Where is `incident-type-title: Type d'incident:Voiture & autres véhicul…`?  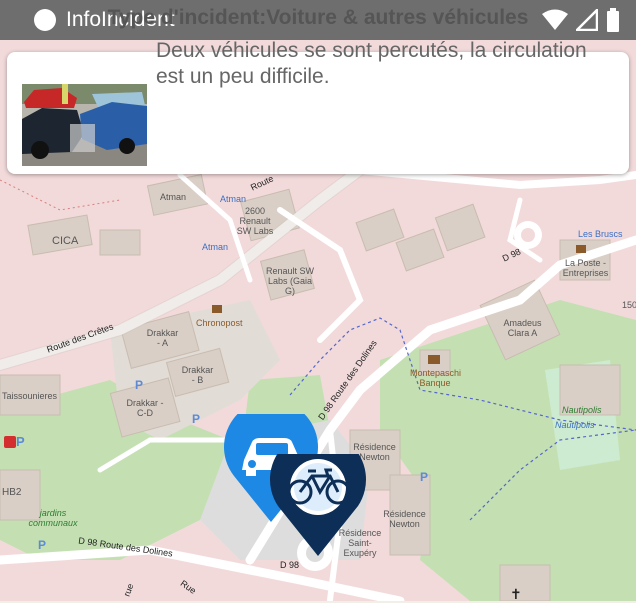 incident-type-title: Type d'incident:Voiture & autres véhicul… is located at coordinates (318, 17).